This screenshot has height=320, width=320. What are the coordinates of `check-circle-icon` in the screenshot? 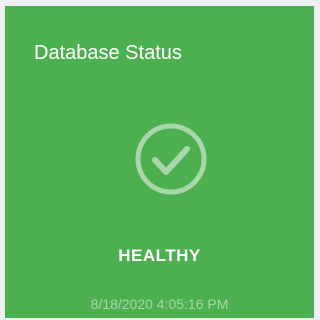 It's located at (171, 159).